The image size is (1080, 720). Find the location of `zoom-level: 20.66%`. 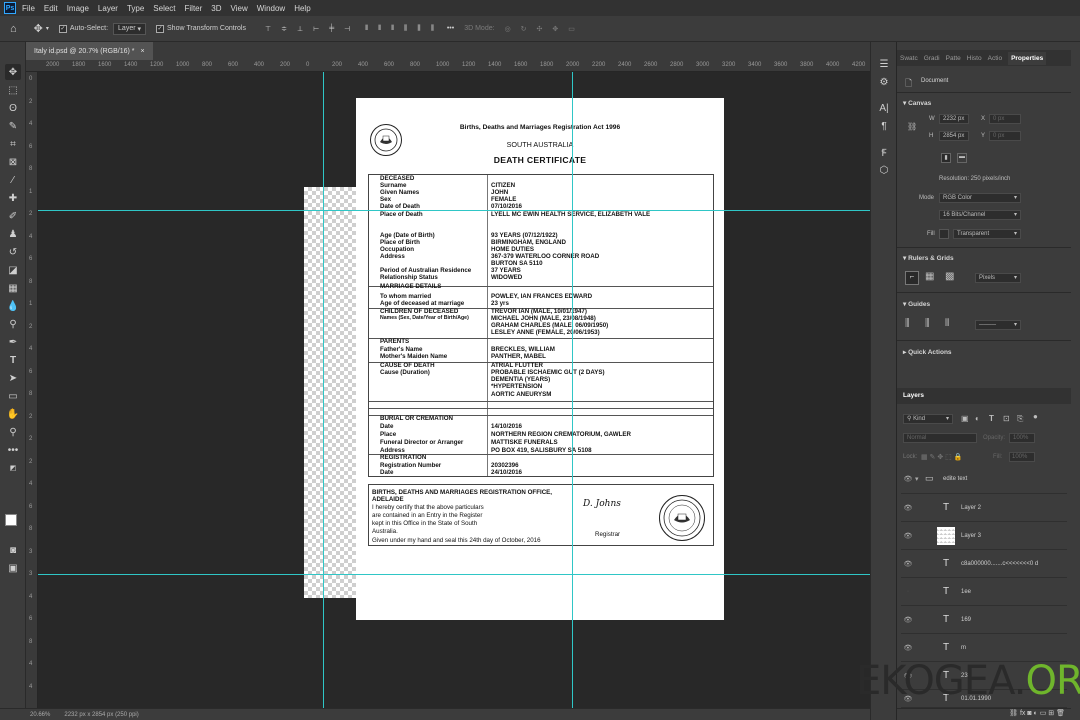

zoom-level: 20.66% is located at coordinates (40, 715).